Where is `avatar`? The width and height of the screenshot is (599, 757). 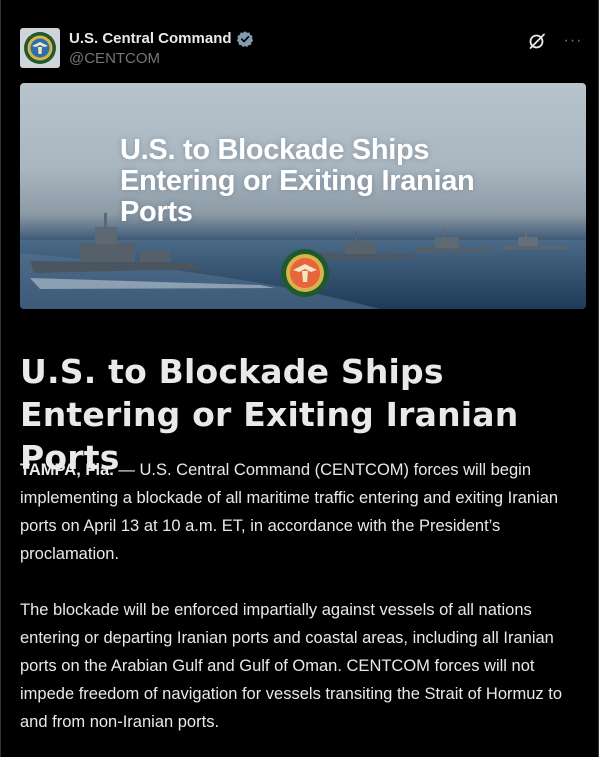 avatar is located at coordinates (40, 48).